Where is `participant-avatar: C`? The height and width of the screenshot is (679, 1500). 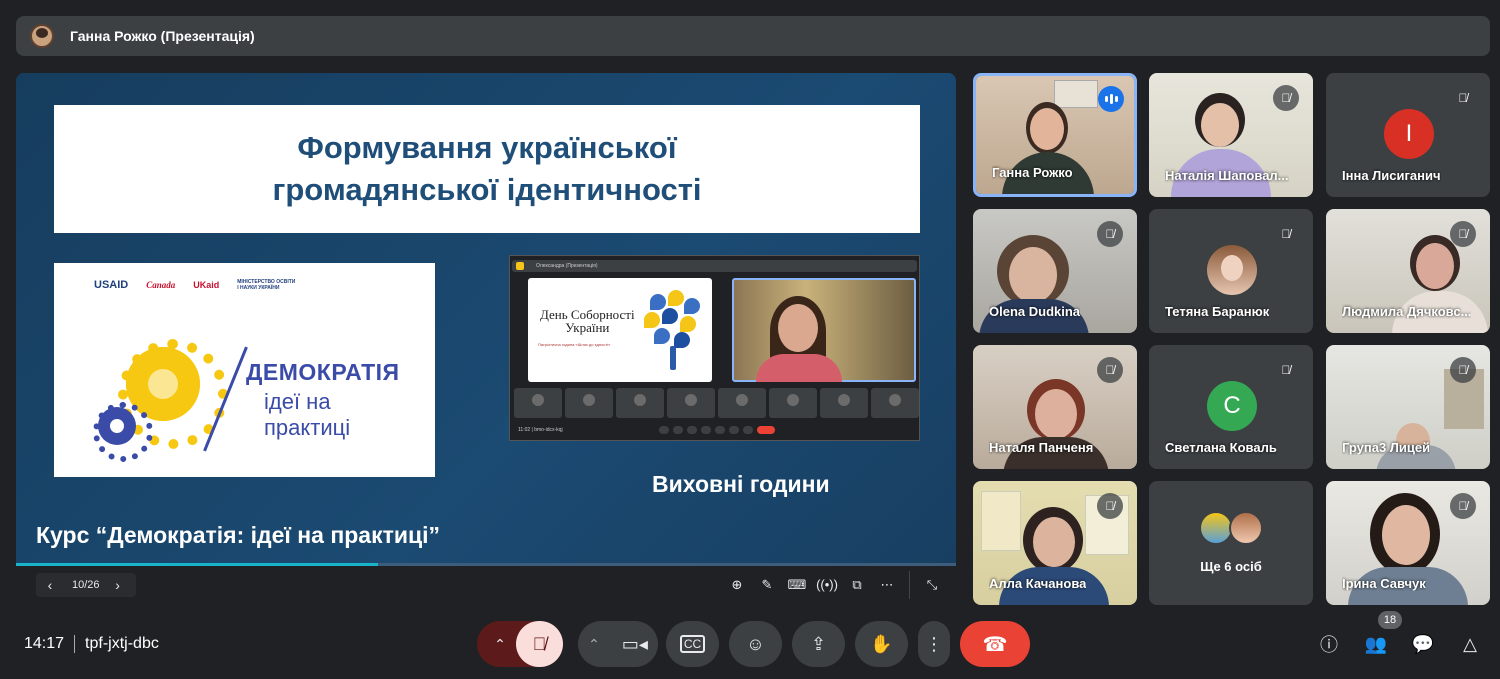
participant-avatar: C is located at coordinates (1232, 406).